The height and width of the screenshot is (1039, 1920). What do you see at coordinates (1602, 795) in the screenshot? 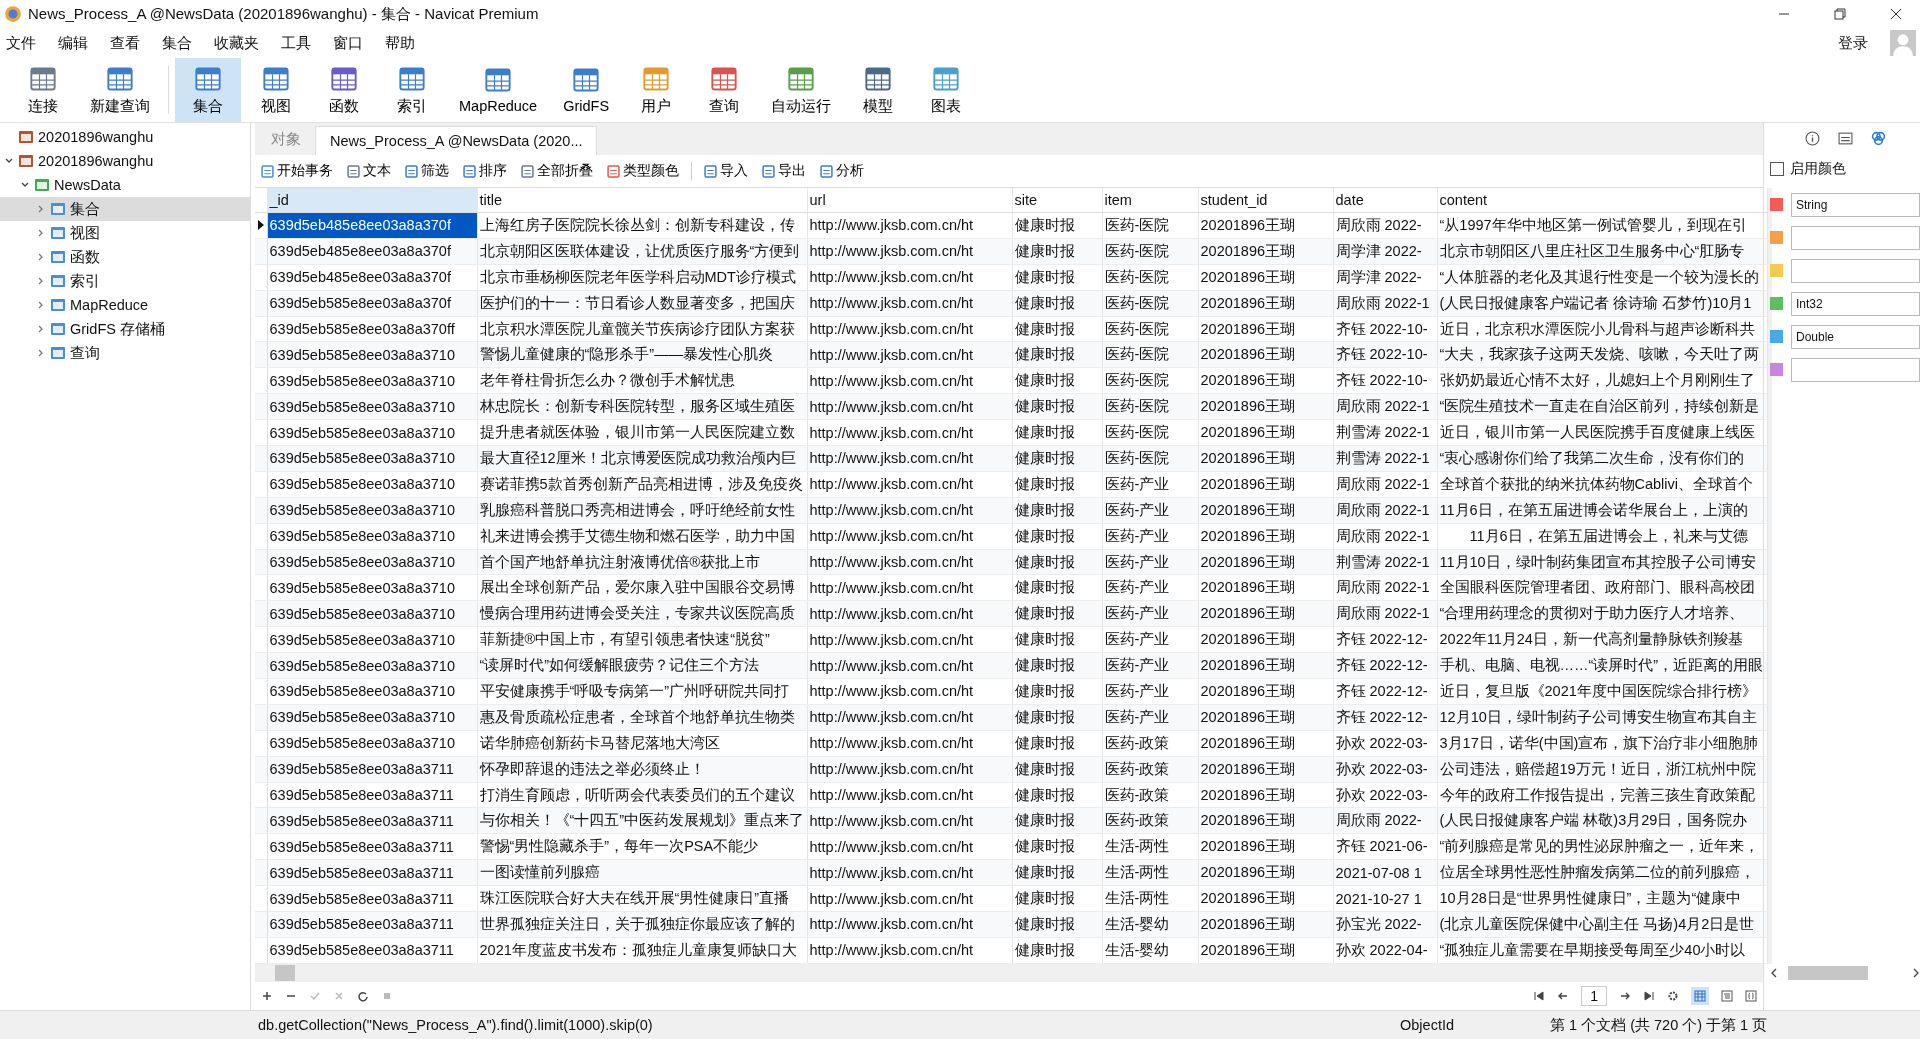
I see `table-cell: 今年的政府工作报告提出，完善三孩生育政策配` at bounding box center [1602, 795].